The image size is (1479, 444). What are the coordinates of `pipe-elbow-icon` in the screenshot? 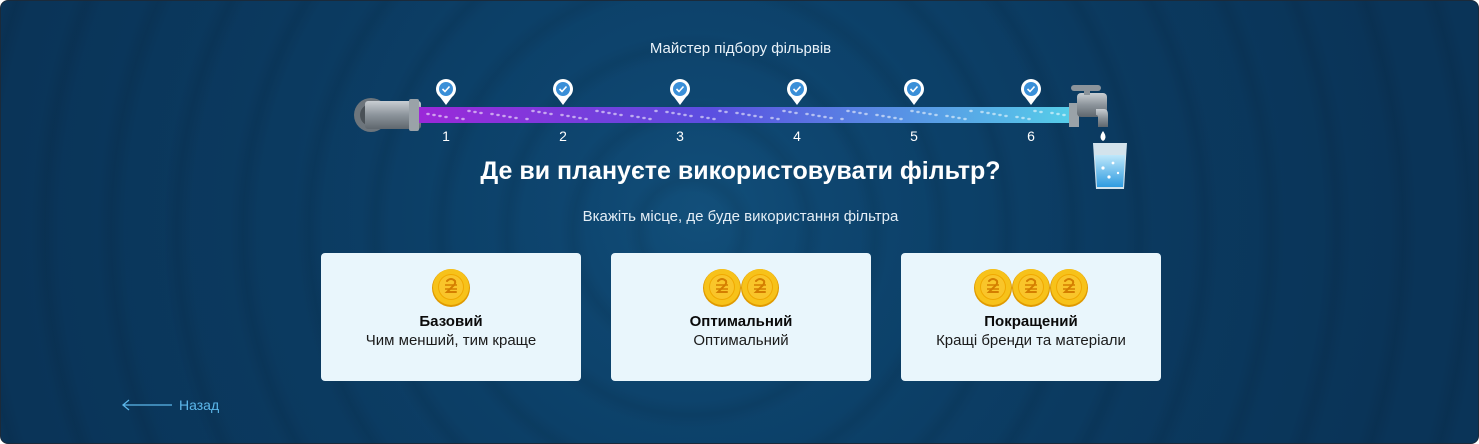 It's located at (387, 115).